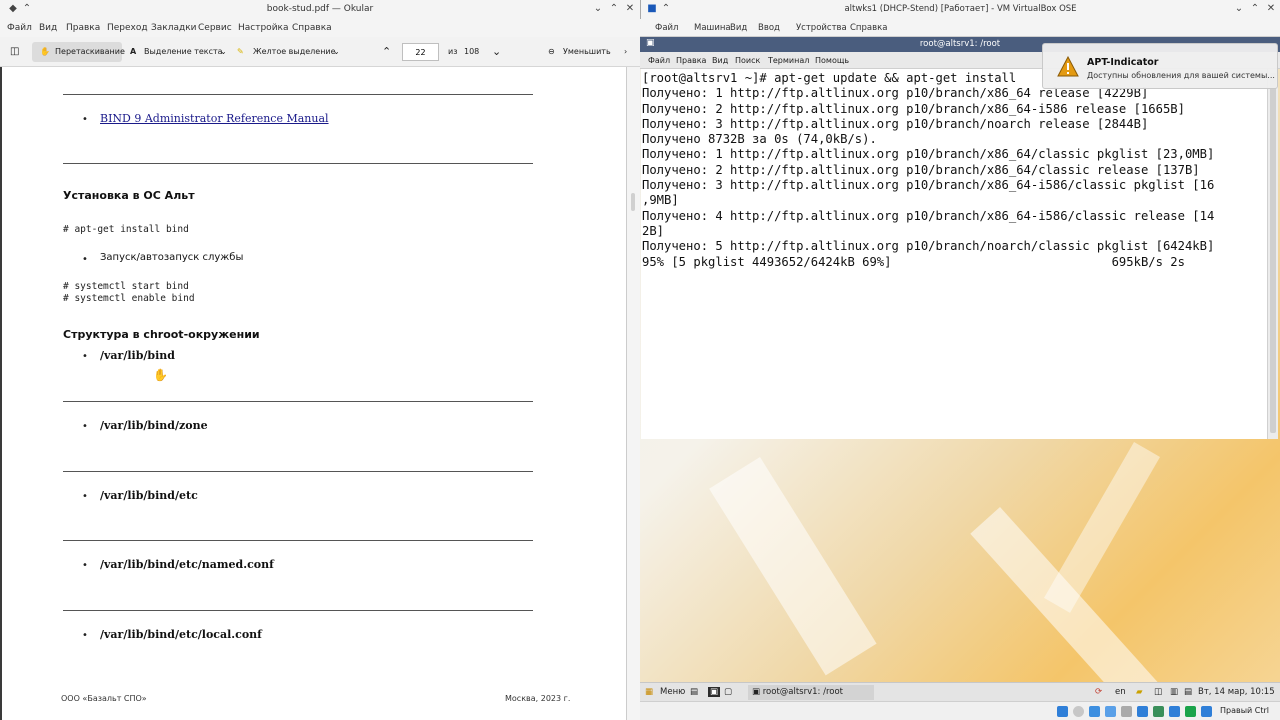  I want to click on vb-menu-machine: Машина, so click(712, 28).